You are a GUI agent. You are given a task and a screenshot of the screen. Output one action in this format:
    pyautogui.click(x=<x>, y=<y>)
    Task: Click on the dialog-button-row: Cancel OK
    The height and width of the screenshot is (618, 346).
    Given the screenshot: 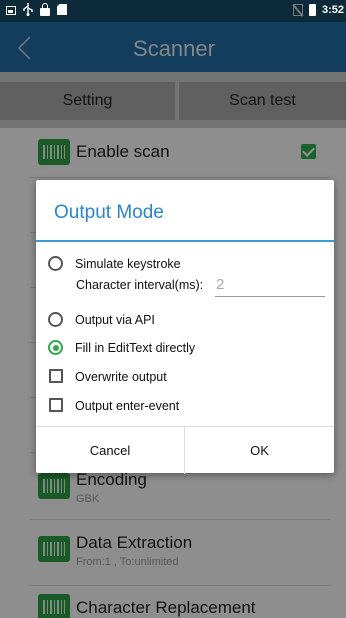 What is the action you would take?
    pyautogui.click(x=185, y=450)
    